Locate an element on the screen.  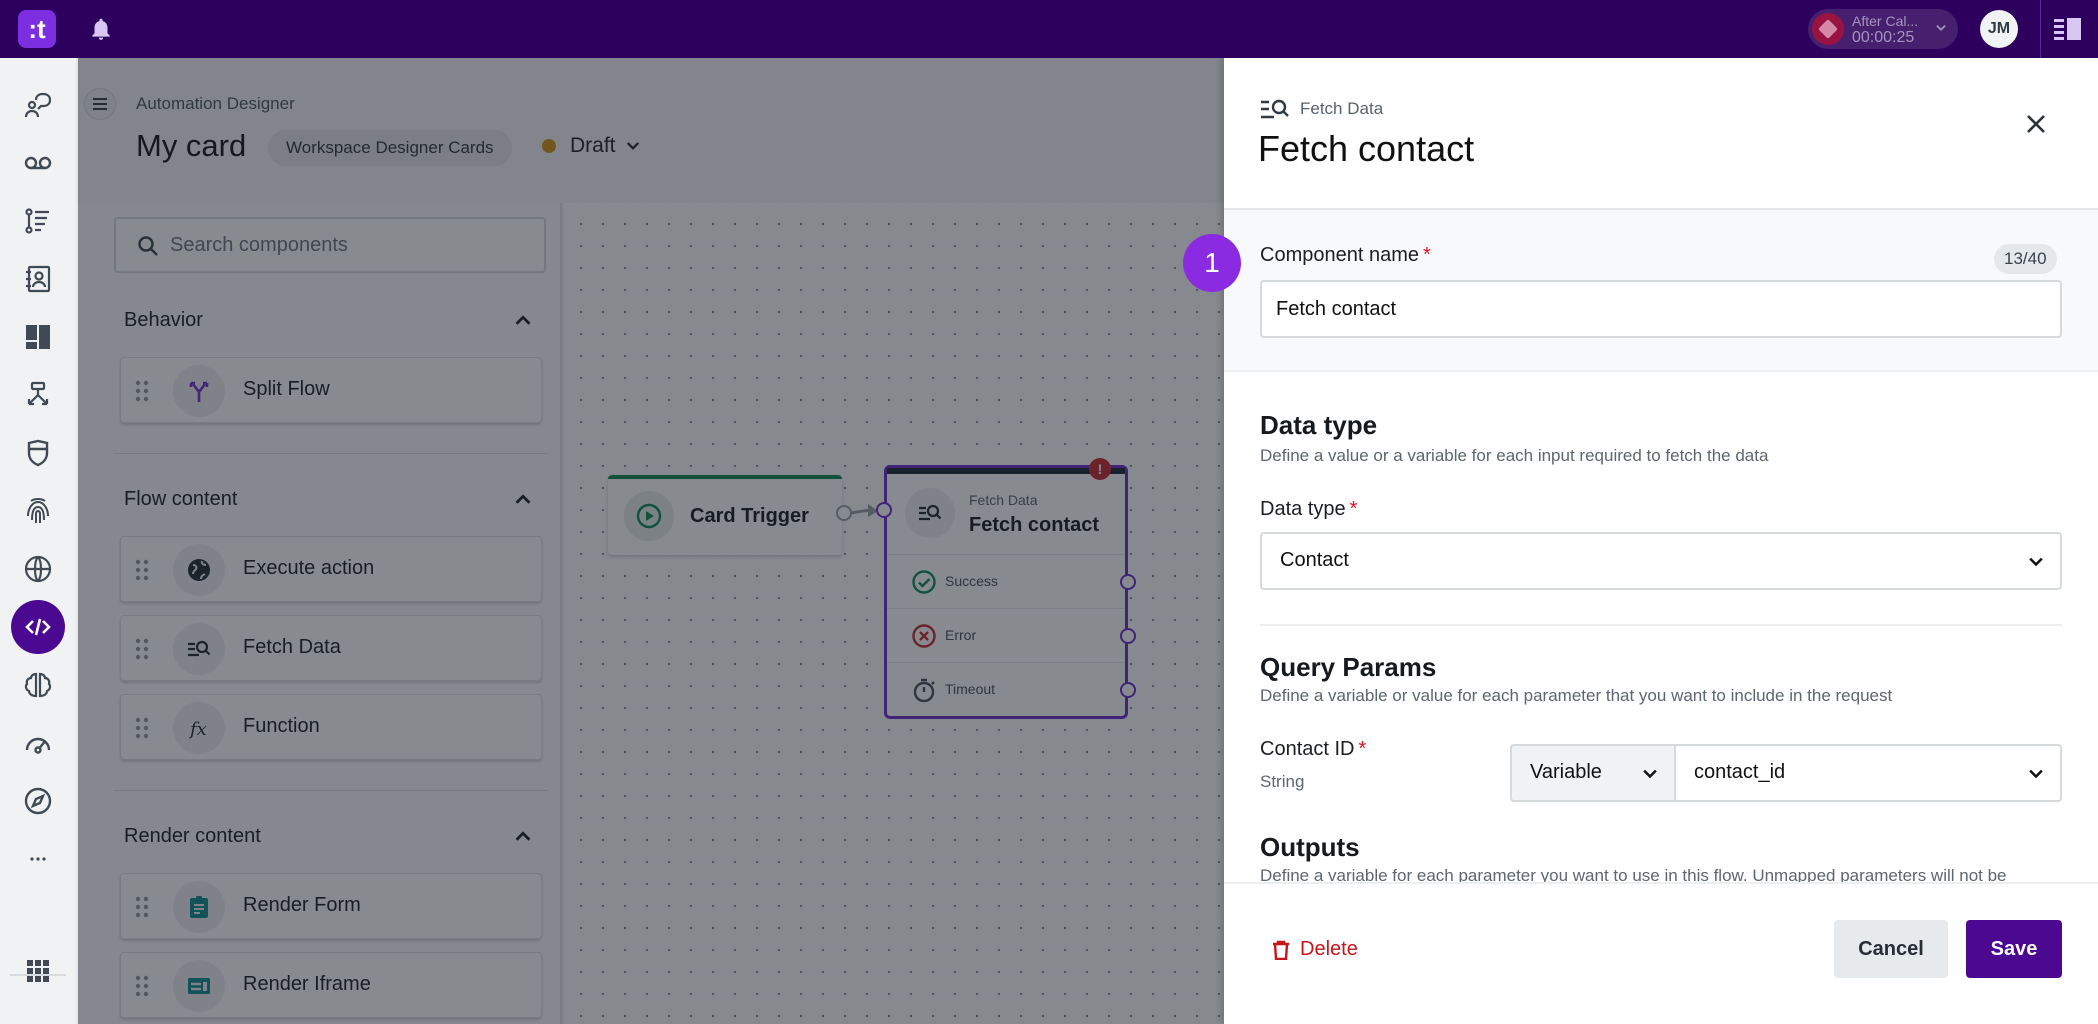
delete-label: Delete is located at coordinates (1329, 949).